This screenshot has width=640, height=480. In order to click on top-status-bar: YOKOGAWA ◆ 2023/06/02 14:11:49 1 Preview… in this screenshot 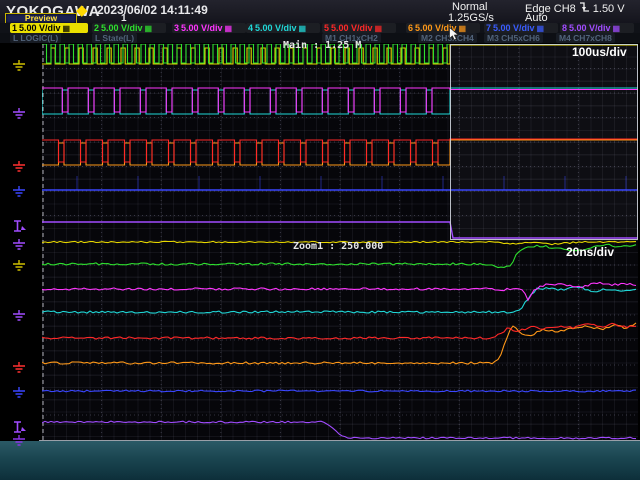, I will do `click(320, 21)`.